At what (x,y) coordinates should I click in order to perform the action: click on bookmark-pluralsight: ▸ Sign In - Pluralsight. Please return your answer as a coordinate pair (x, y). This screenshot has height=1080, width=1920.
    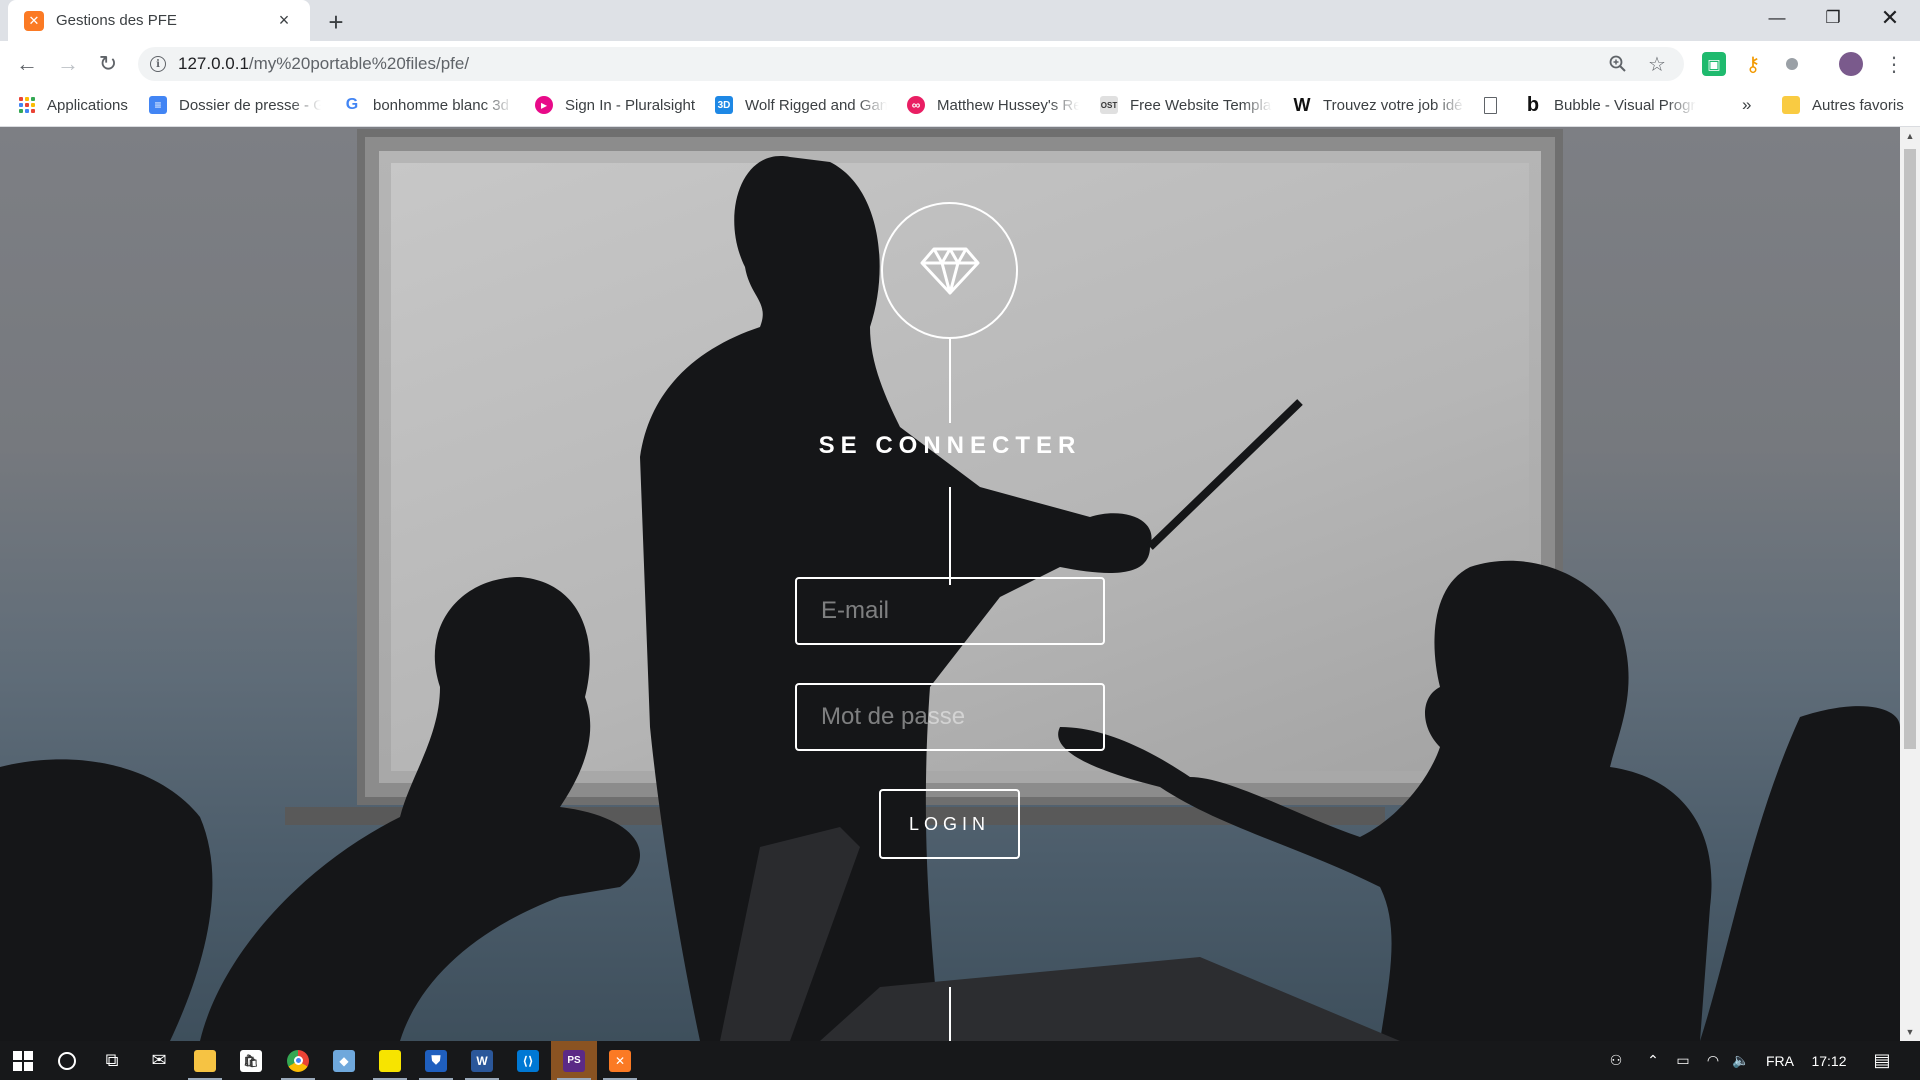
    Looking at the image, I should click on (616, 105).